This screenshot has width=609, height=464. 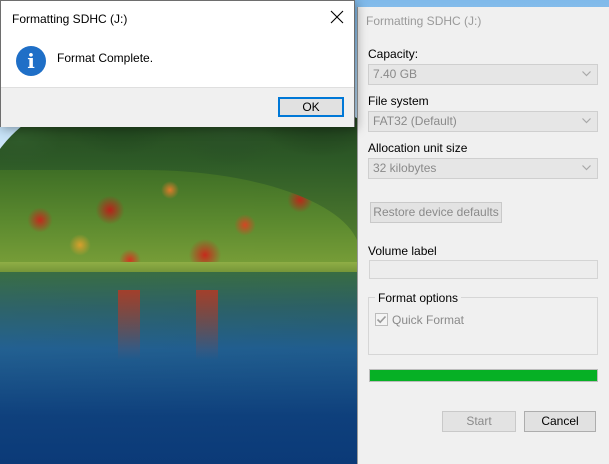 What do you see at coordinates (424, 21) in the screenshot?
I see `format-dialog-title: Formatting SDHC (J:)` at bounding box center [424, 21].